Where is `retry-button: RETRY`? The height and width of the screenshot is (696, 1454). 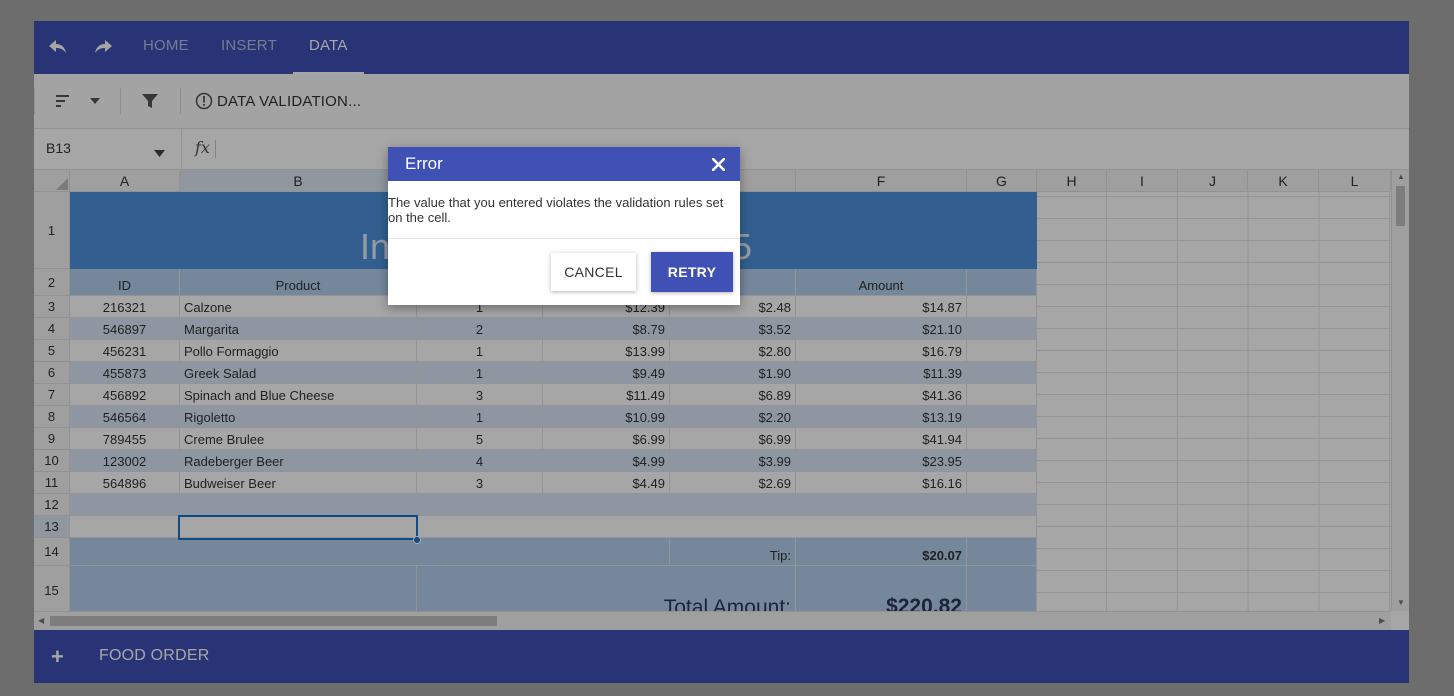
retry-button: RETRY is located at coordinates (692, 272).